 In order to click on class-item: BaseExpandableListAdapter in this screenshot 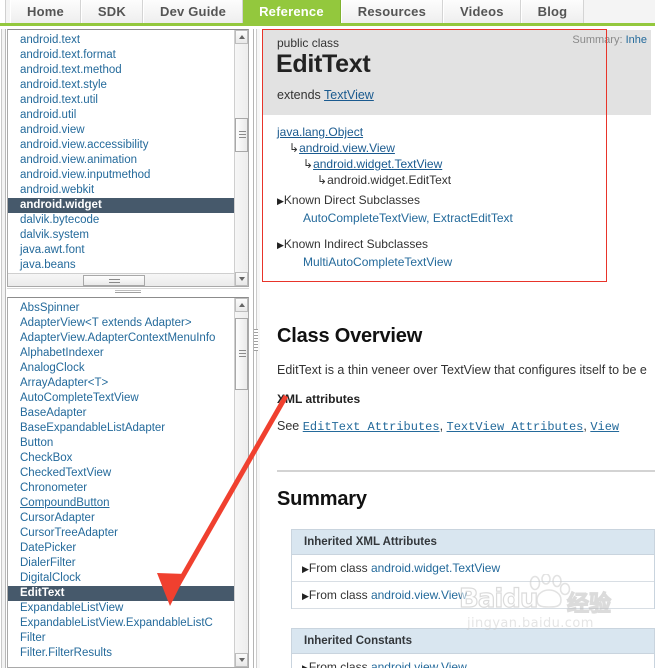, I will do `click(121, 428)`.